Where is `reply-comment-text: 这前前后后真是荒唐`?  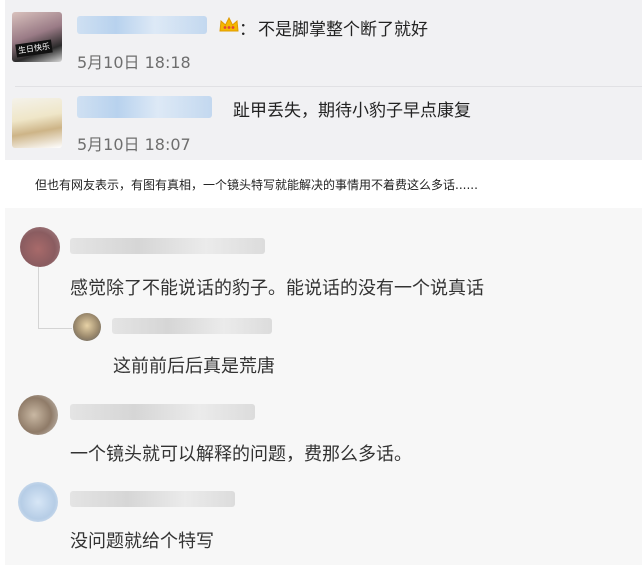
reply-comment-text: 这前前后后真是荒唐 is located at coordinates (194, 366).